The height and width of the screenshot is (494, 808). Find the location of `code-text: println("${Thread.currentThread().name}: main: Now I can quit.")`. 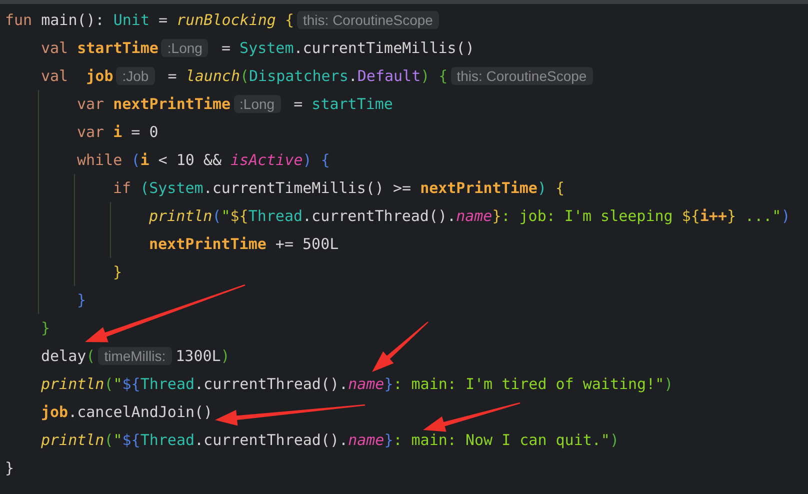

code-text: println("${Thread.currentThread().name}: main: Now I can quit.") is located at coordinates (330, 440).